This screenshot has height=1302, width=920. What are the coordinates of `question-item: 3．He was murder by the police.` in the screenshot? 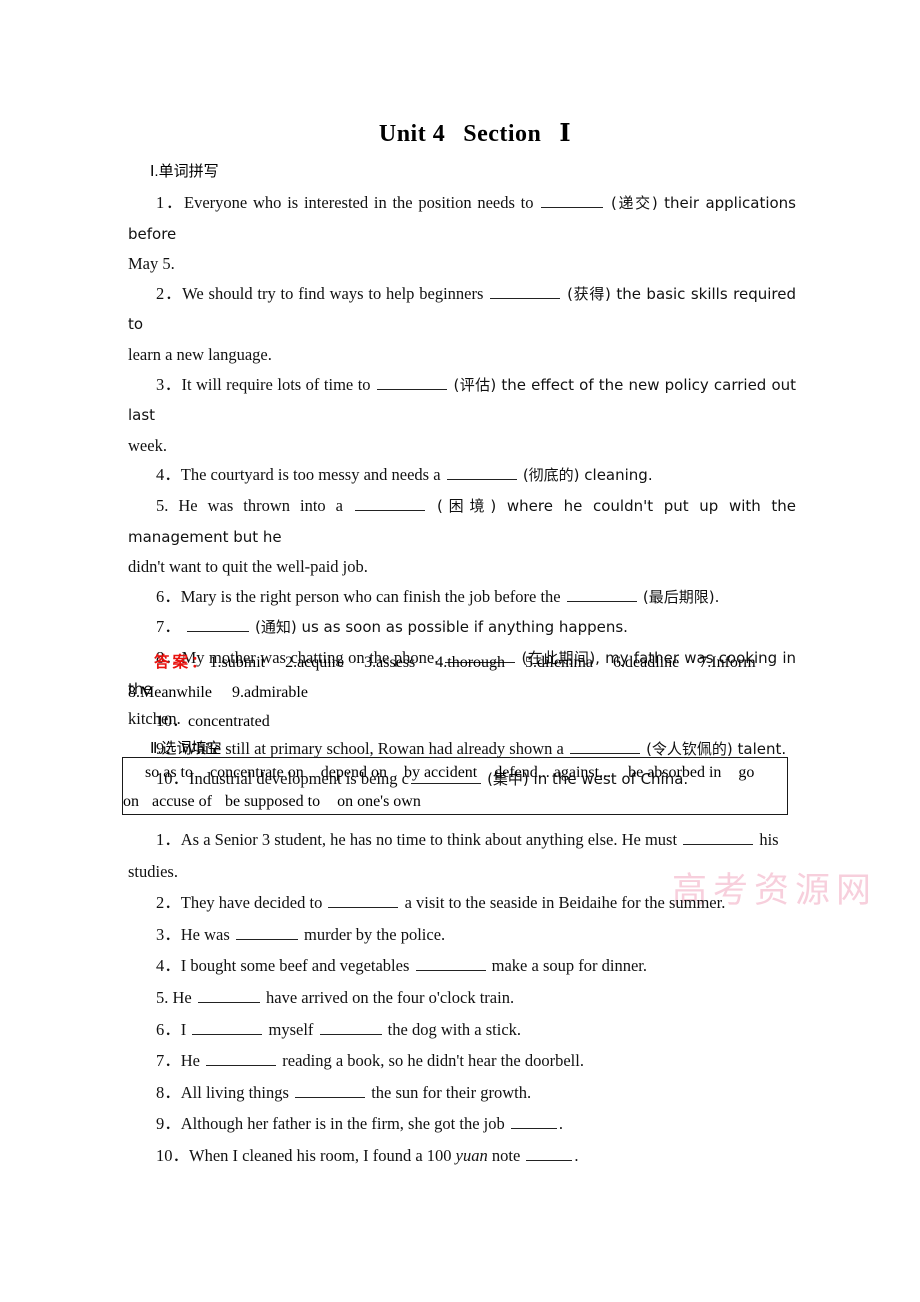 It's located at (462, 935).